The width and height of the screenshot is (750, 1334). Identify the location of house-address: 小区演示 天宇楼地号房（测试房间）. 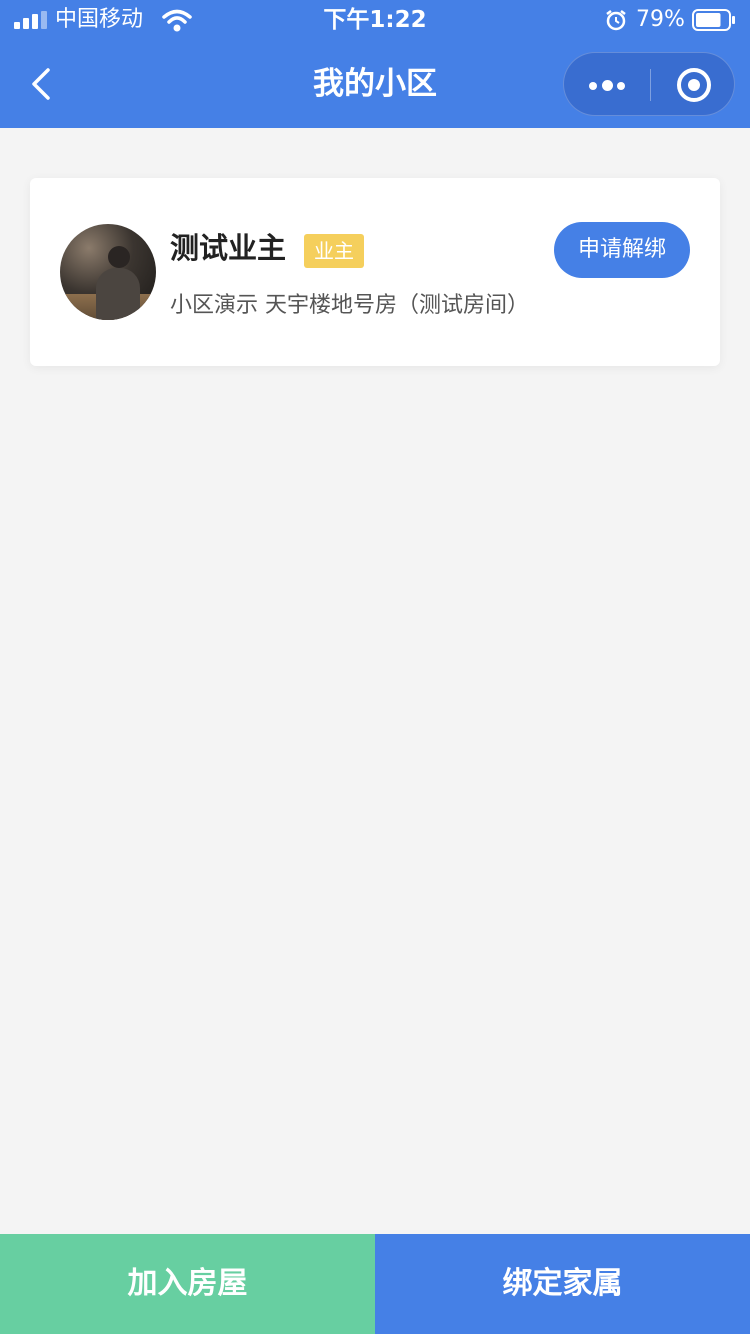
(349, 305).